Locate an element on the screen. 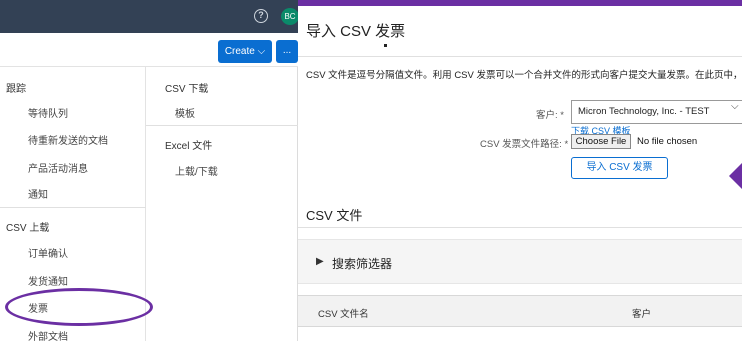 The height and width of the screenshot is (341, 742). help-icon: ? is located at coordinates (261, 16).